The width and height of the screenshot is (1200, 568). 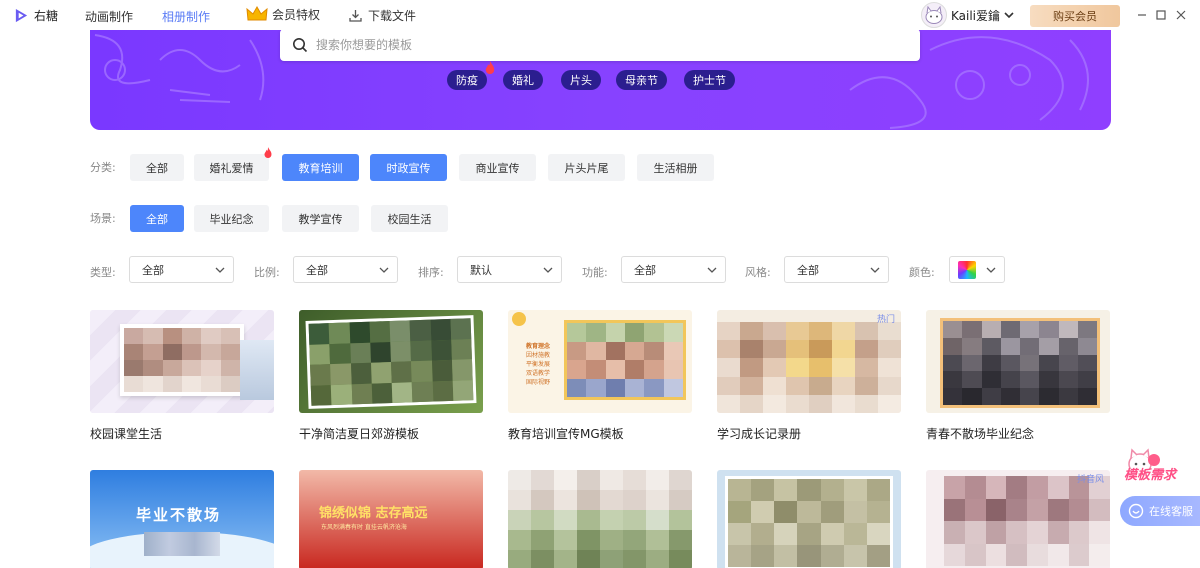 I want to click on hot-tag-3: 母亲节, so click(x=641, y=80).